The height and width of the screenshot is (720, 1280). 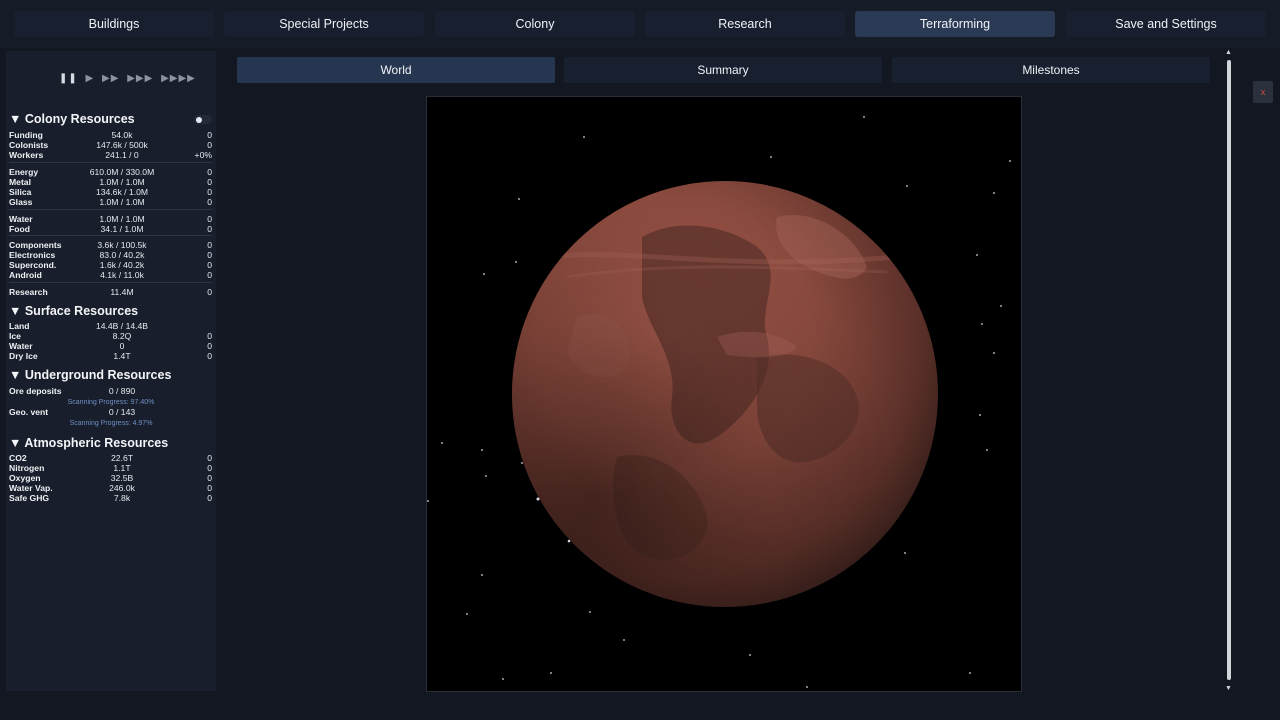 I want to click on underground-resources-title: ▼ Underground Resources, so click(x=90, y=375).